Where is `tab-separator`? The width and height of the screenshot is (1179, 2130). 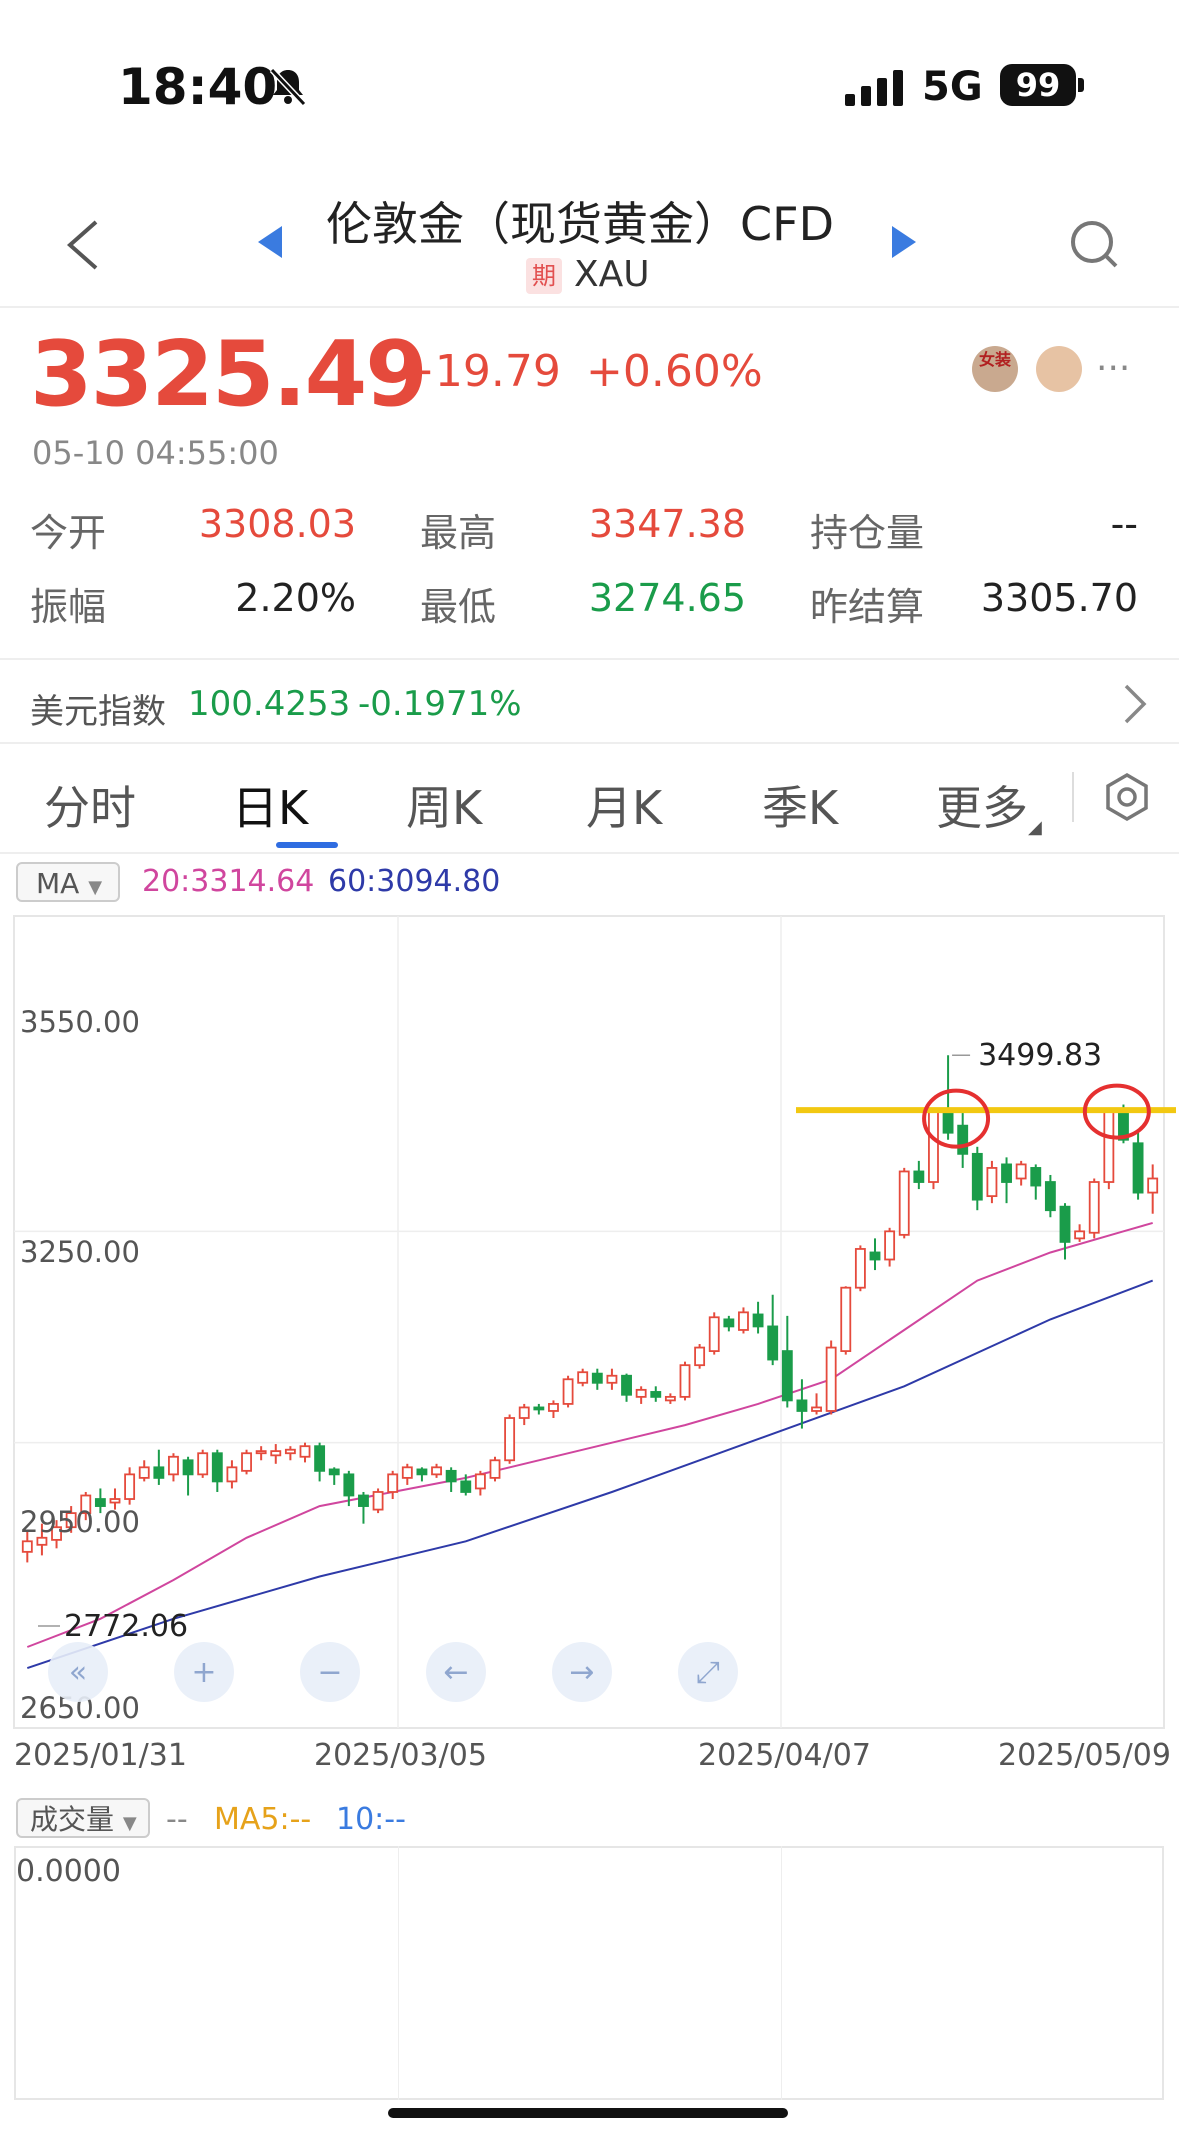 tab-separator is located at coordinates (1073, 797).